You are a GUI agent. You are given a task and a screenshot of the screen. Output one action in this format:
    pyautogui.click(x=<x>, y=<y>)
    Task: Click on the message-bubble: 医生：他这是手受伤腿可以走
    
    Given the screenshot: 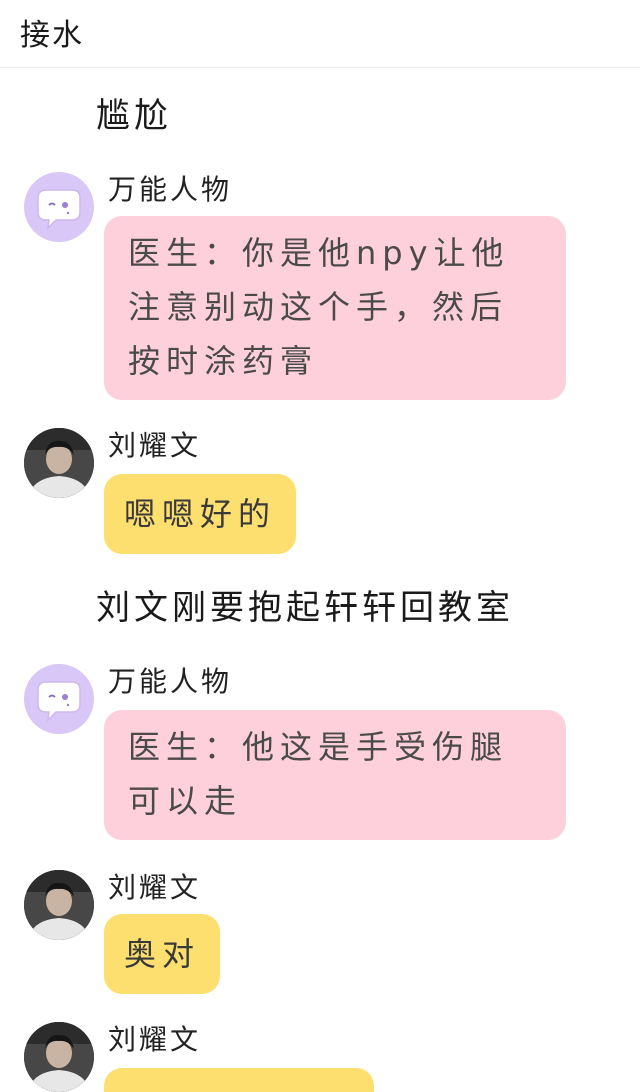 What is the action you would take?
    pyautogui.click(x=335, y=775)
    